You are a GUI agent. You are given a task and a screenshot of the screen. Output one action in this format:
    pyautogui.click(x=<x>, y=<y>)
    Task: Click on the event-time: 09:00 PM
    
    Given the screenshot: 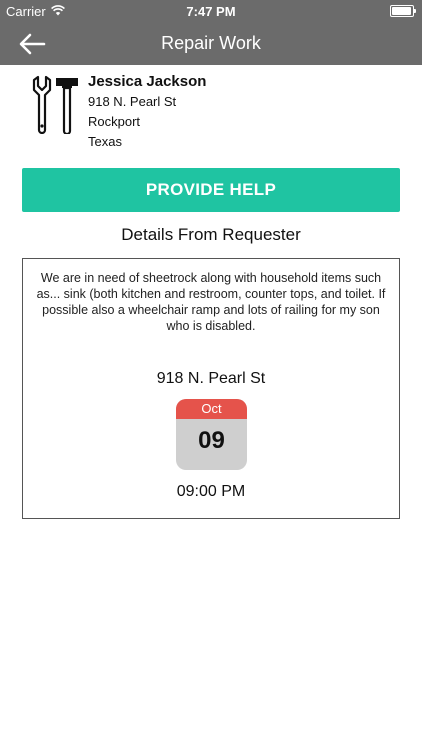 What is the action you would take?
    pyautogui.click(x=211, y=491)
    